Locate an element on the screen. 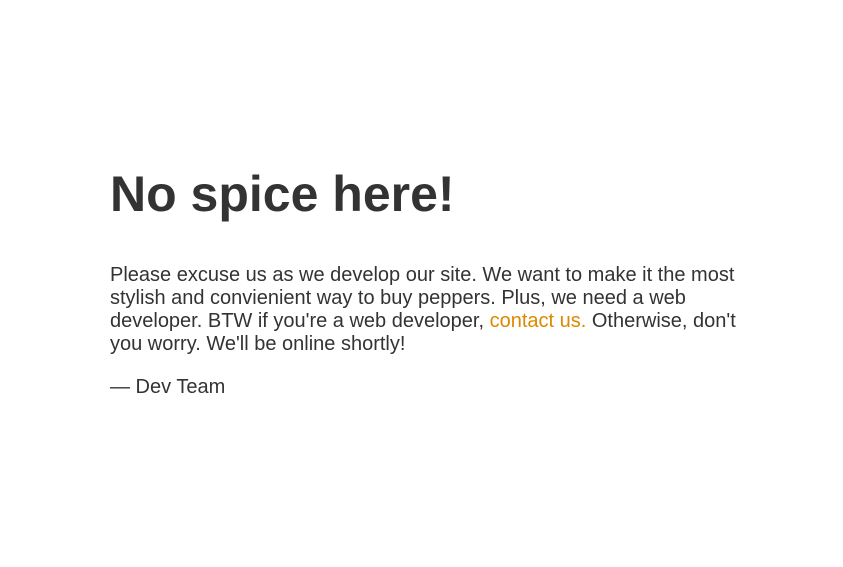 This screenshot has width=843, height=567. signature: — Dev Team is located at coordinates (168, 387).